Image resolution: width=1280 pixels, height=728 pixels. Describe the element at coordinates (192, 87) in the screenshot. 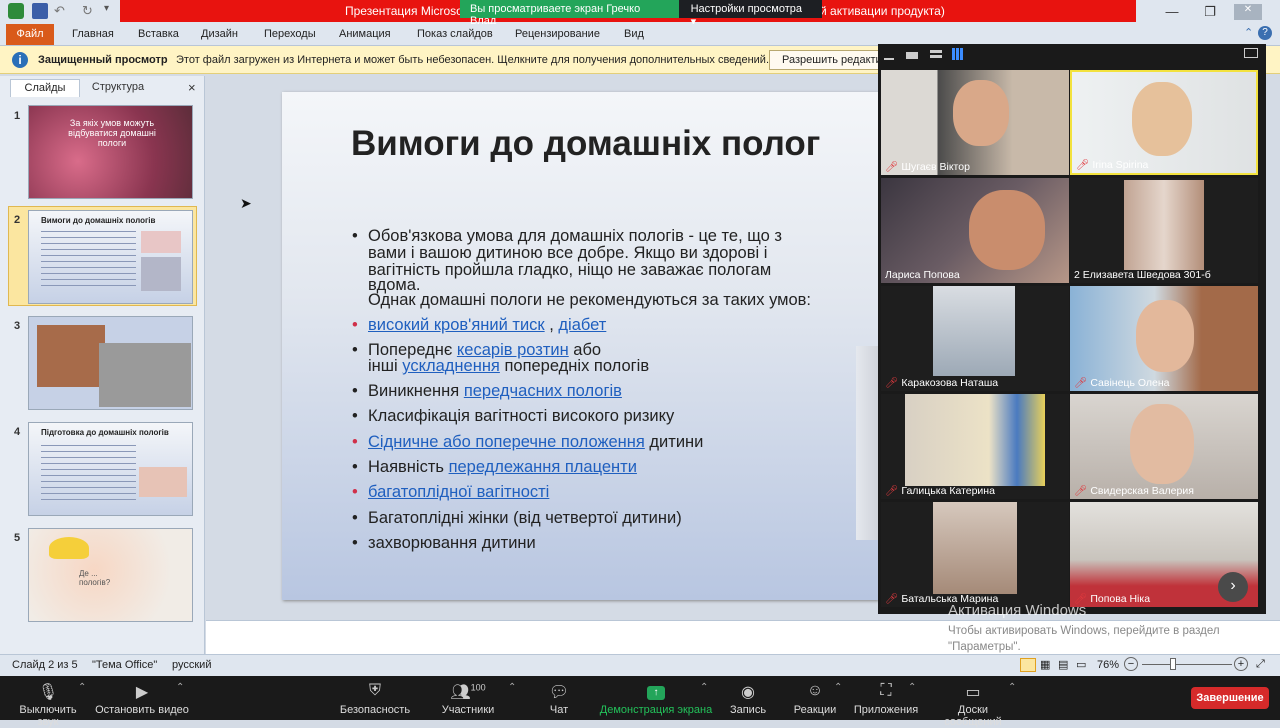

I see `close-icon: ×` at that location.